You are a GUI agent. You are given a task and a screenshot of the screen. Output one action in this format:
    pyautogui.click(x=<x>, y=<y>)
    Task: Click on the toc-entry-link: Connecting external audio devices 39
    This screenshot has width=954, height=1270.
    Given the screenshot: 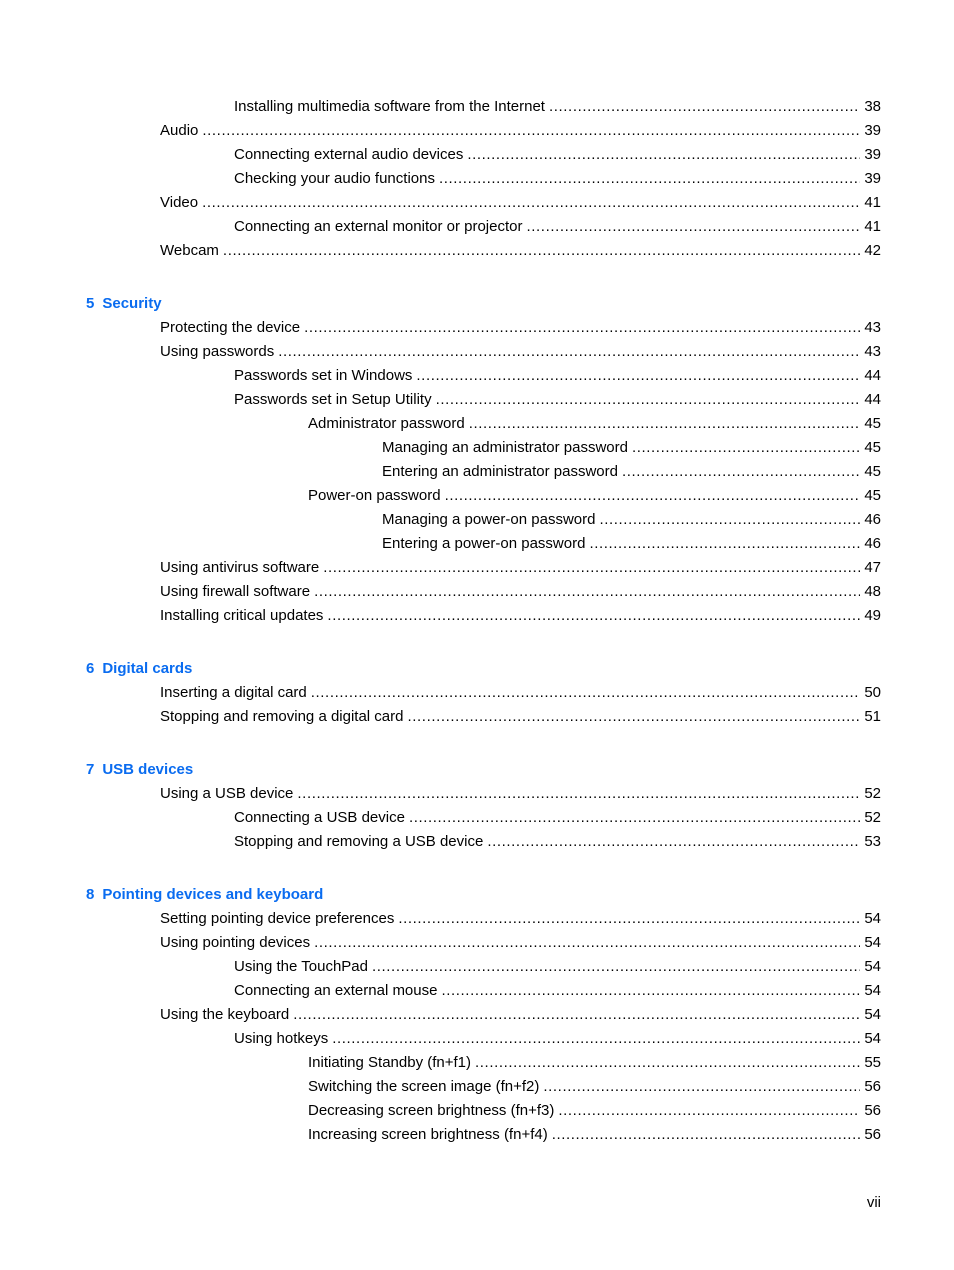 What is the action you would take?
    pyautogui.click(x=557, y=154)
    